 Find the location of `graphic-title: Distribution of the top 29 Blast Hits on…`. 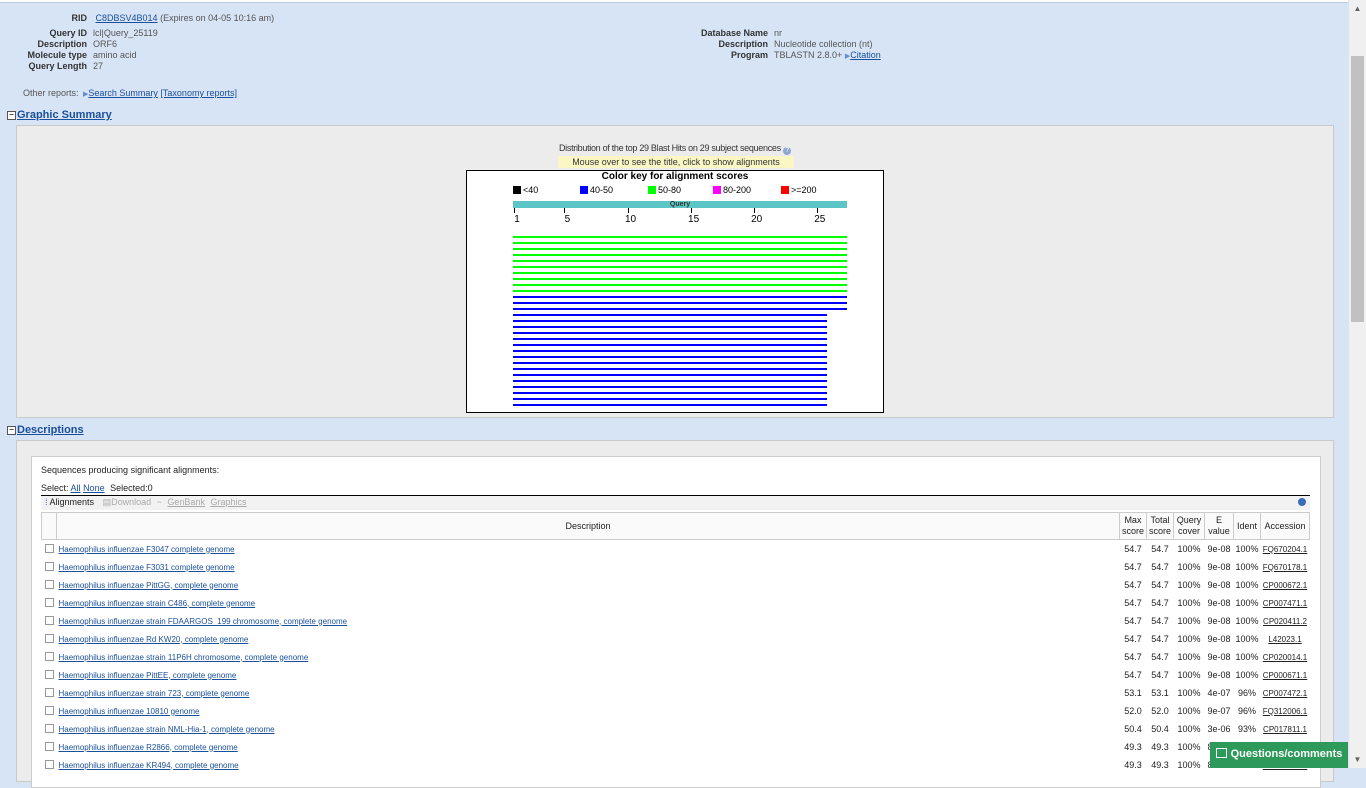

graphic-title: Distribution of the top 29 Blast Hits on… is located at coordinates (675, 149).